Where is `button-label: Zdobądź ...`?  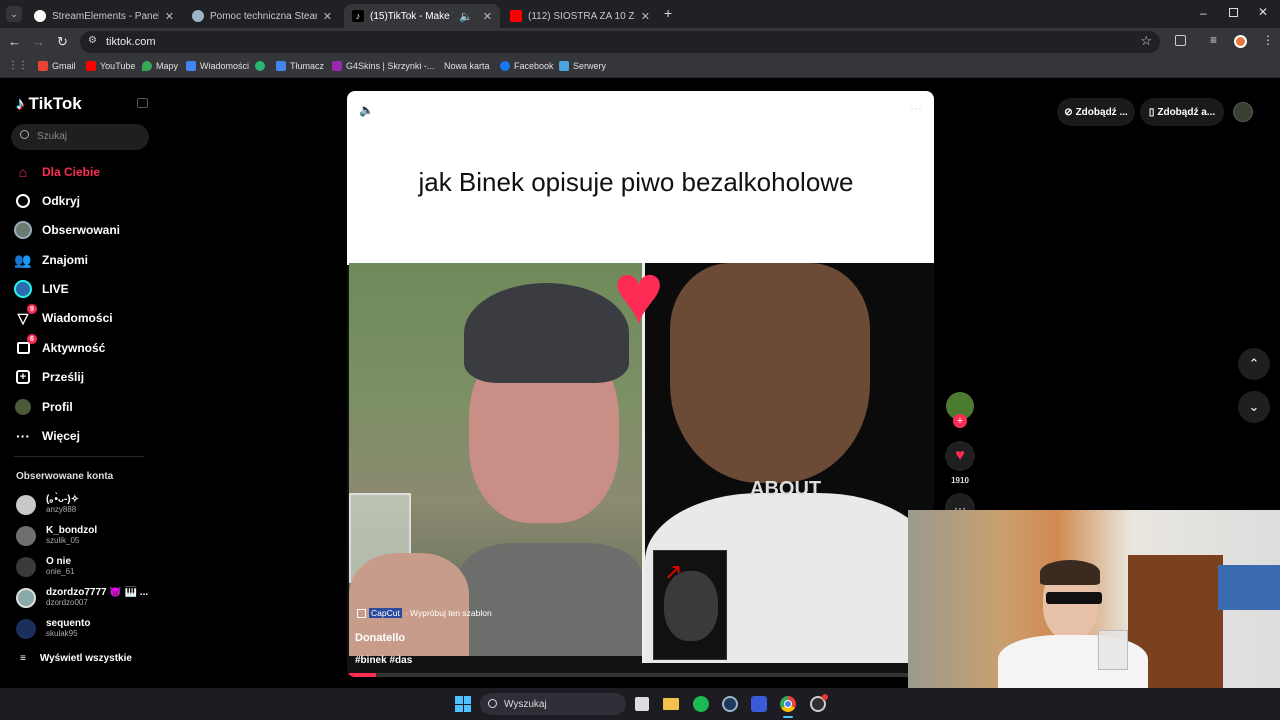
button-label: Zdobądź ... is located at coordinates (1101, 112).